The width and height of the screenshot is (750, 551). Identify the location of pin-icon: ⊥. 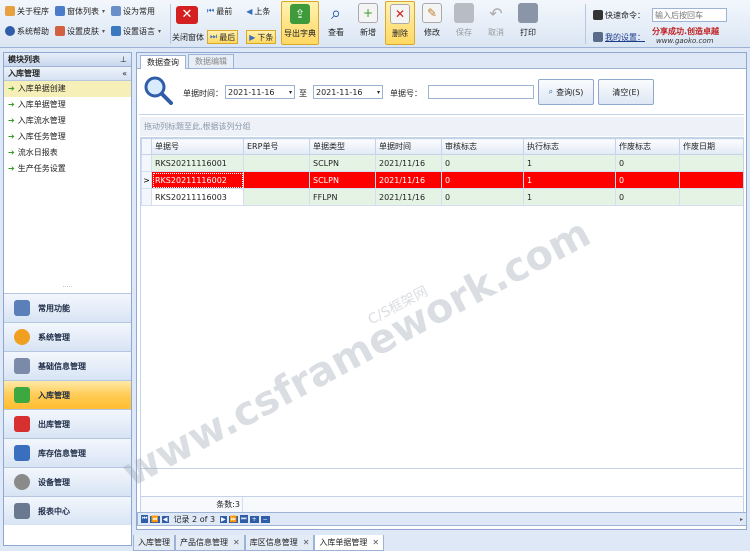
(125, 59).